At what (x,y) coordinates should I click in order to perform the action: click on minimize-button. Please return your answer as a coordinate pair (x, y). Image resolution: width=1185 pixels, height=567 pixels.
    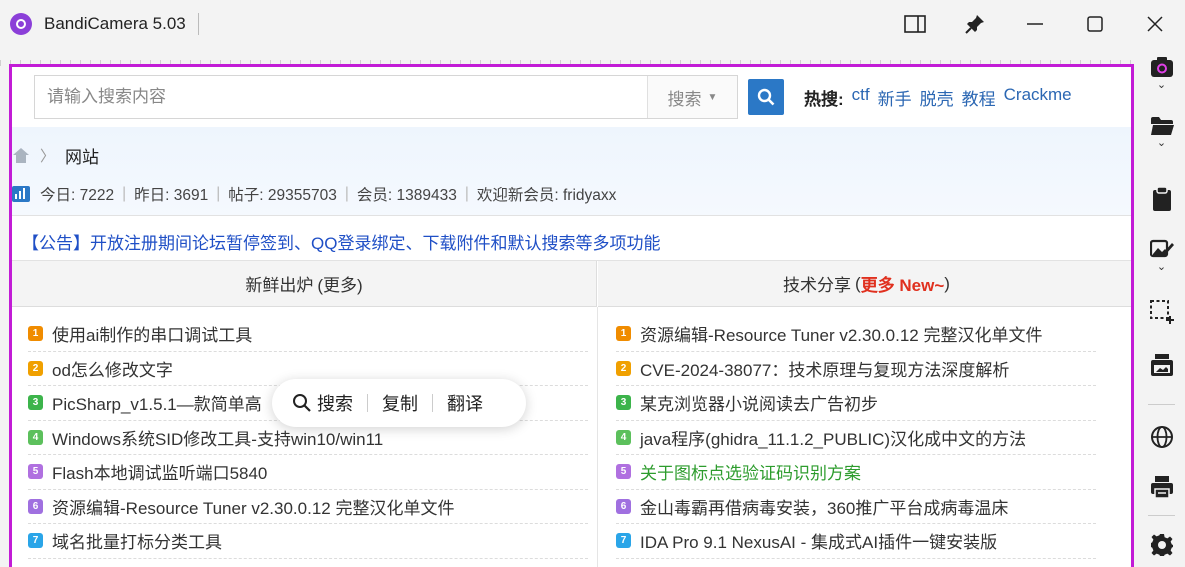
    Looking at the image, I should click on (1035, 24).